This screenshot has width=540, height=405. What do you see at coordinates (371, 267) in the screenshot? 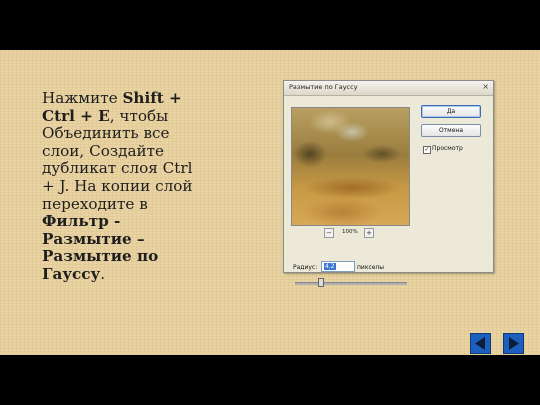
I see `radius-unit: пикселы` at bounding box center [371, 267].